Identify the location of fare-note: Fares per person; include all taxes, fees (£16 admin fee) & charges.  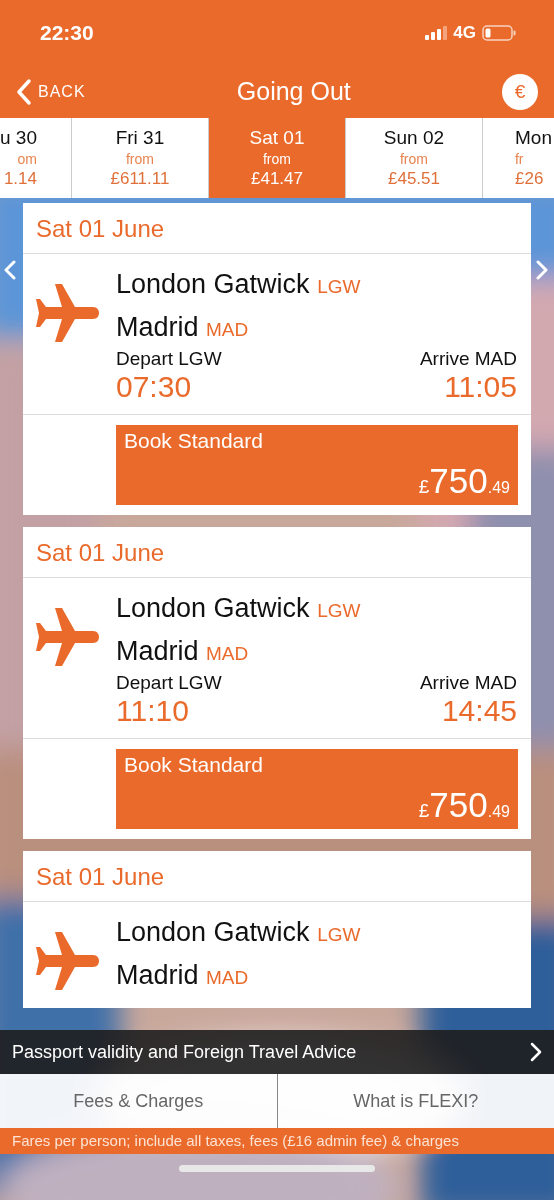
(277, 1141).